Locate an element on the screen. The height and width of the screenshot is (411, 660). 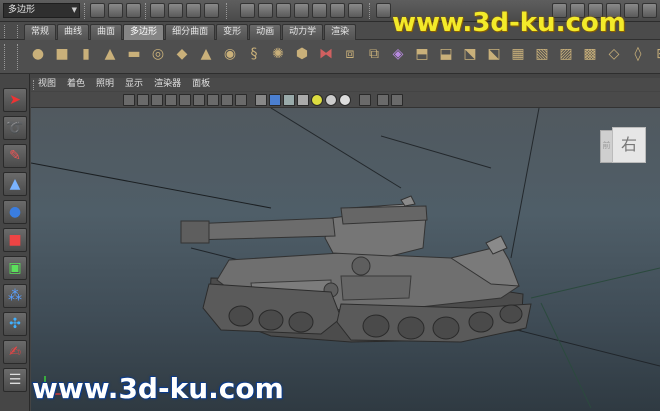
poly-pipe-icon: ◉ is located at coordinates (230, 54).